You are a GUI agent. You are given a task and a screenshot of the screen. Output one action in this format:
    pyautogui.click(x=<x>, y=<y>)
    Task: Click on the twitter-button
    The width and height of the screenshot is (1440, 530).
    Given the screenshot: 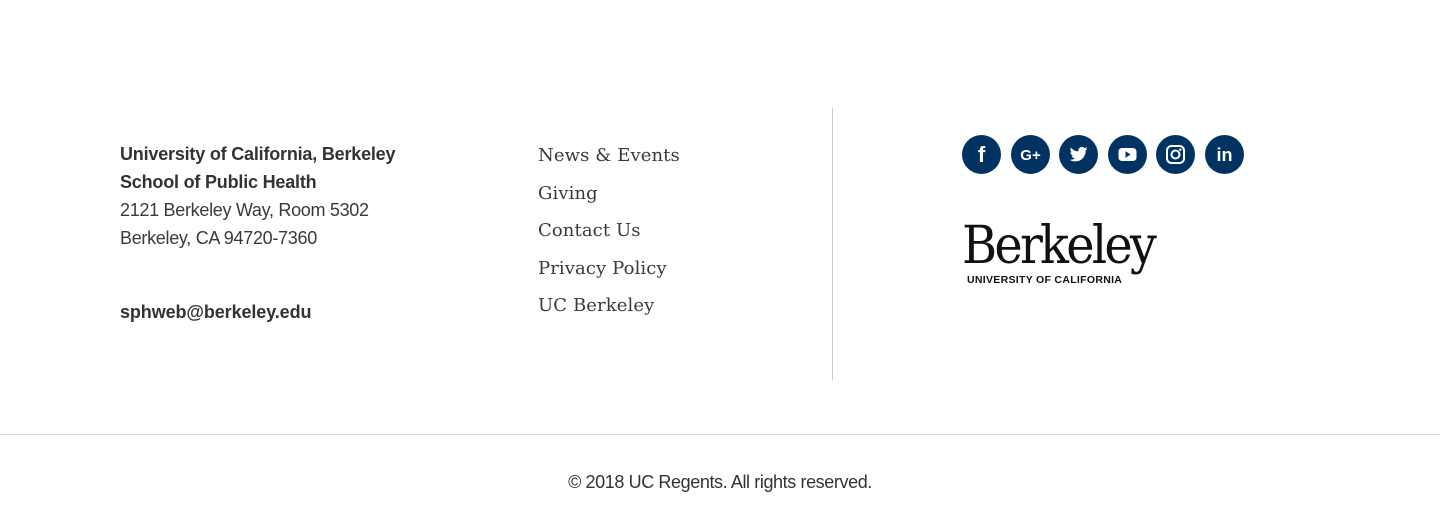 What is the action you would take?
    pyautogui.click(x=1079, y=154)
    